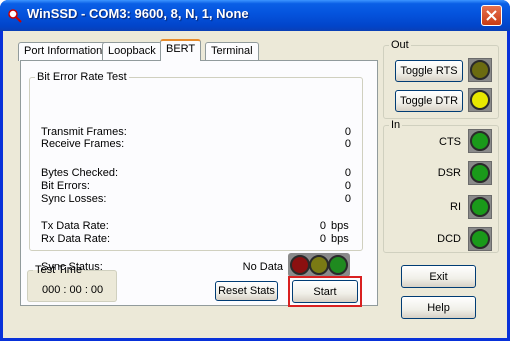 The width and height of the screenshot is (510, 341). I want to click on out-group-title: Out, so click(400, 45).